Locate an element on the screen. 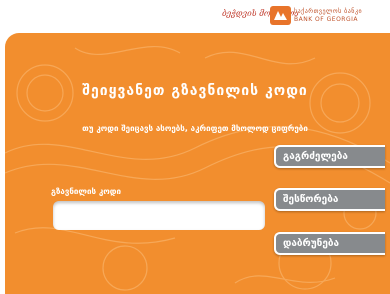  back-button: დაბრუნება is located at coordinates (329, 243).